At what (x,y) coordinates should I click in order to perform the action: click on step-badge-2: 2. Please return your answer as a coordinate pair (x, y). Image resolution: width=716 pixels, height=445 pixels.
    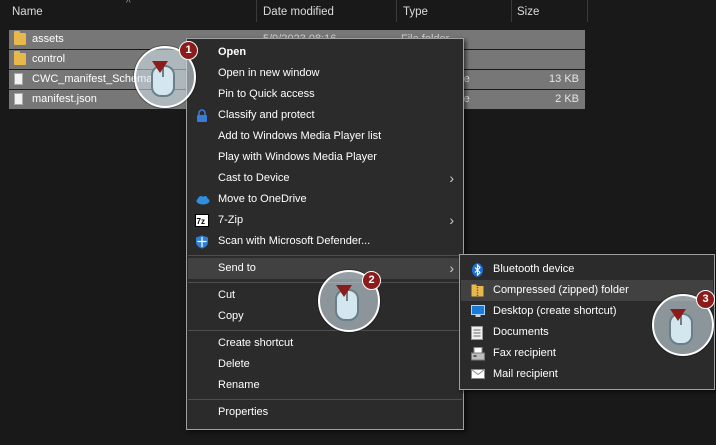
    Looking at the image, I should click on (371, 280).